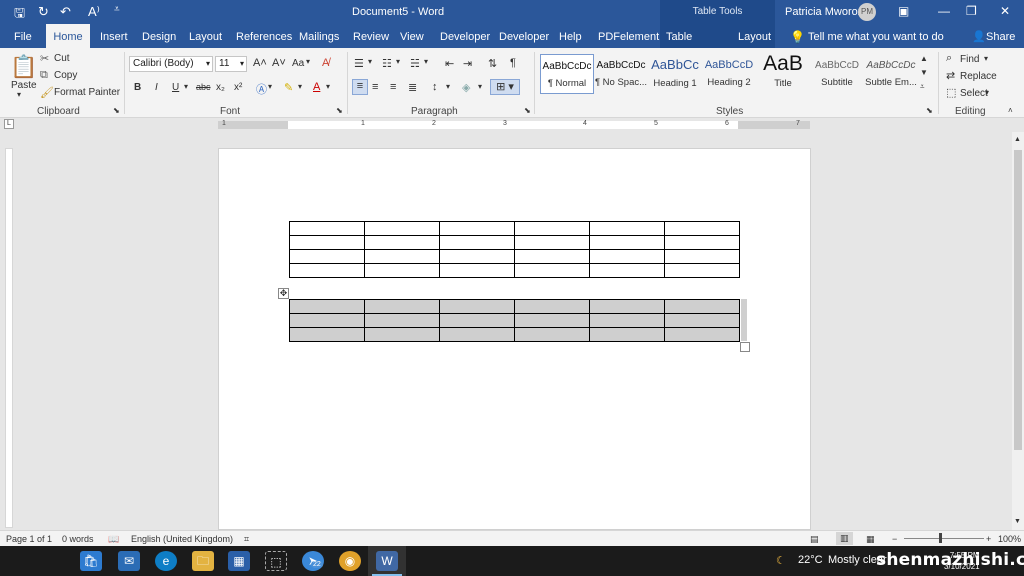 This screenshot has width=1024, height=576. What do you see at coordinates (279, 63) in the screenshot?
I see `shrink-font-icon: A˅` at bounding box center [279, 63].